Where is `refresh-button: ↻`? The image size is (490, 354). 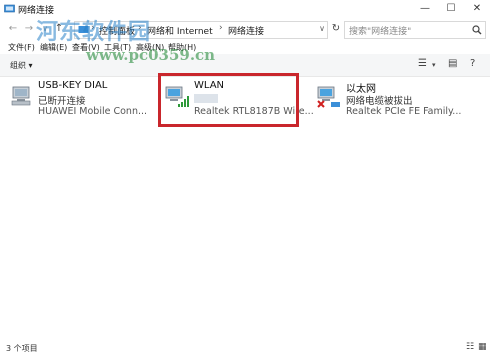 refresh-button: ↻ is located at coordinates (336, 29).